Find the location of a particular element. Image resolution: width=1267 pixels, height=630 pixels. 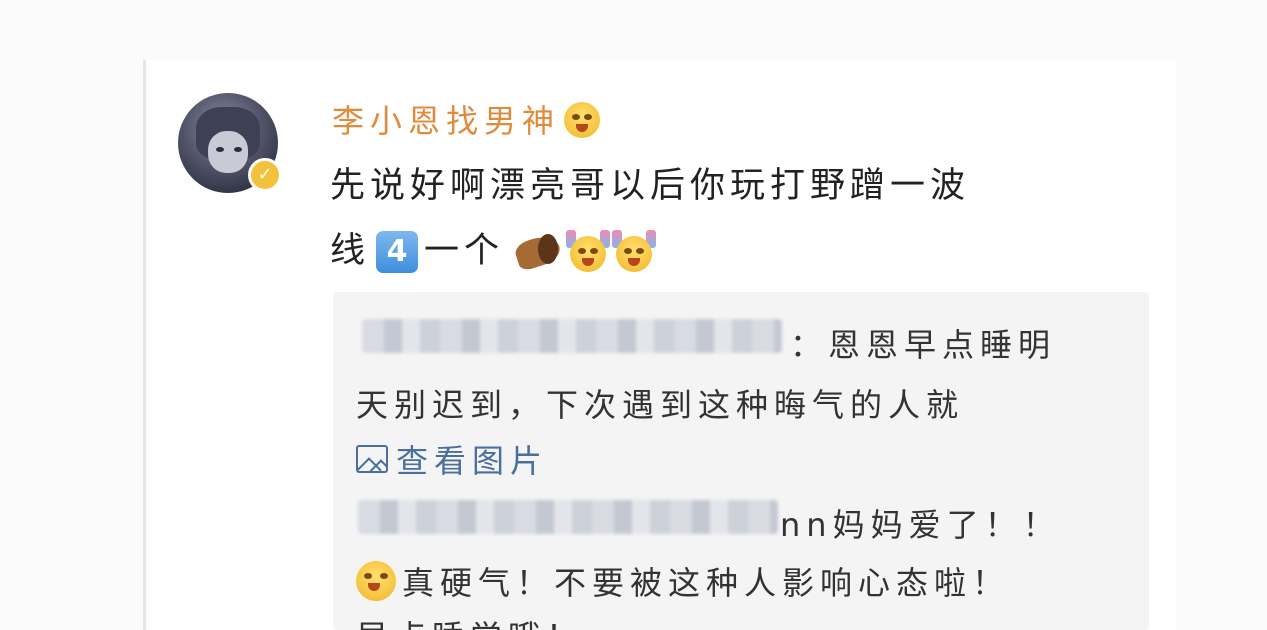

horse-mane is located at coordinates (548, 249).